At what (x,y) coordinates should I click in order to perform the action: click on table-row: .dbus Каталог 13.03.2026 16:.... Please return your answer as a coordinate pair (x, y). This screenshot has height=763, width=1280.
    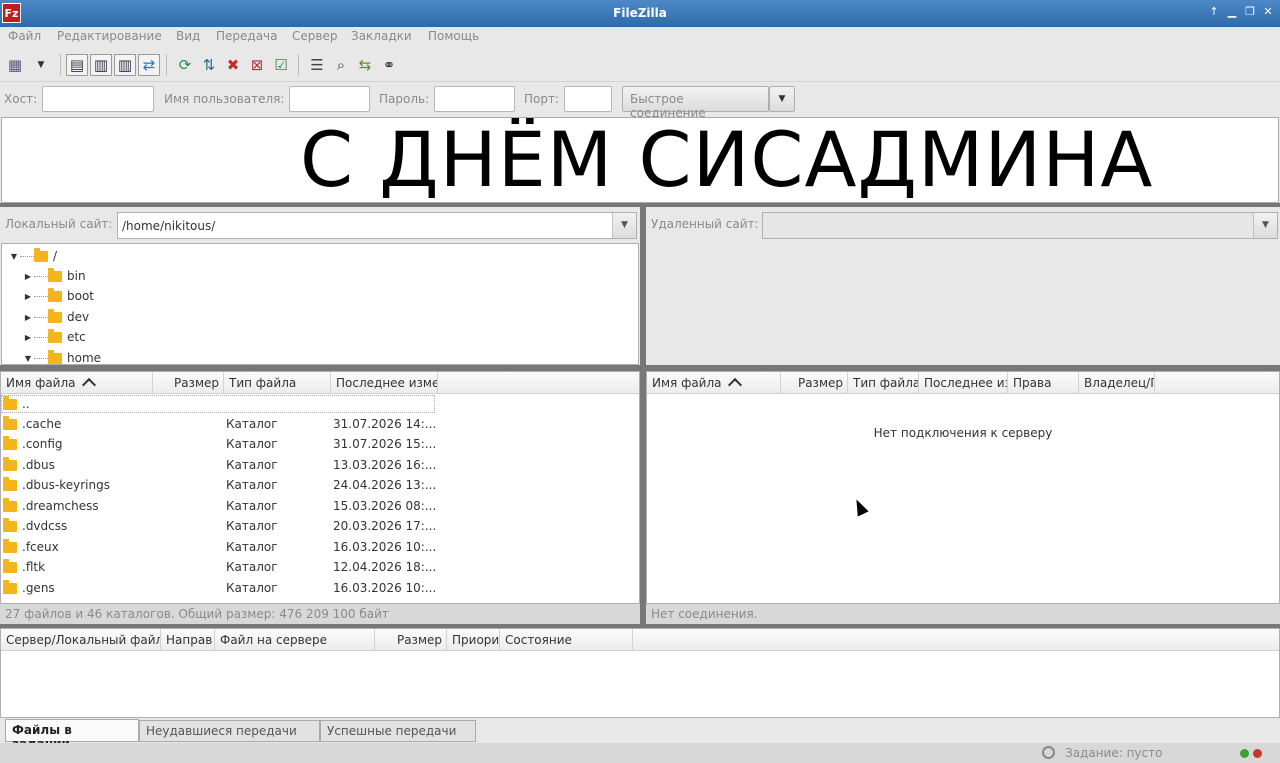
    Looking at the image, I should click on (320, 465).